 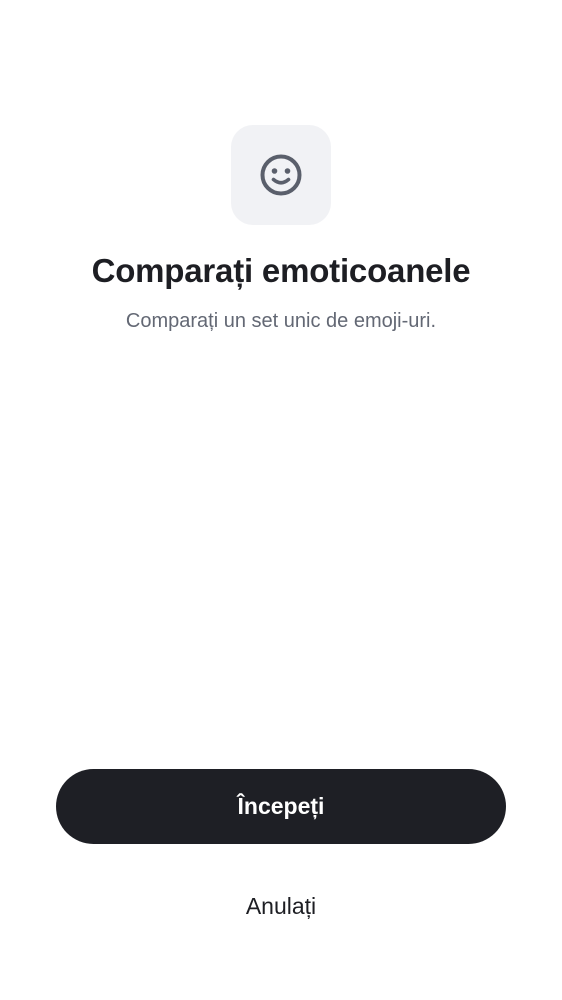 I want to click on smiley-face-icon, so click(x=281, y=175).